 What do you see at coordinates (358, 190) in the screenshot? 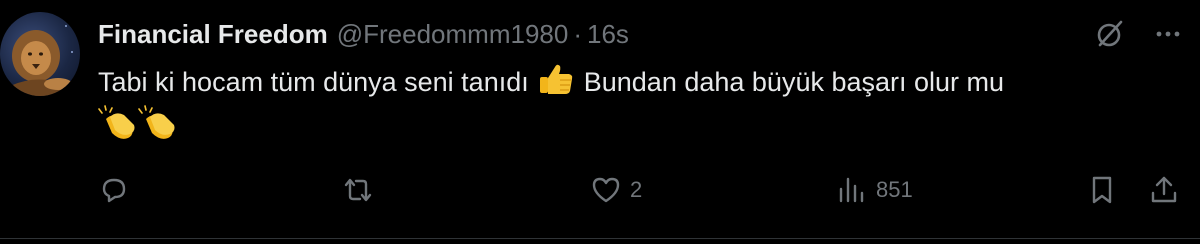
I see `retweet-icon` at bounding box center [358, 190].